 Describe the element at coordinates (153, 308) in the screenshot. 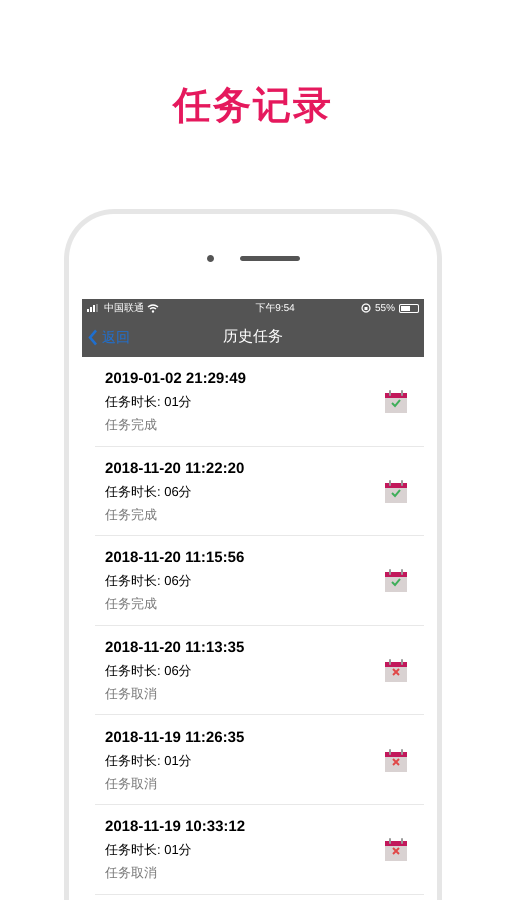

I see `wifi-icon` at that location.